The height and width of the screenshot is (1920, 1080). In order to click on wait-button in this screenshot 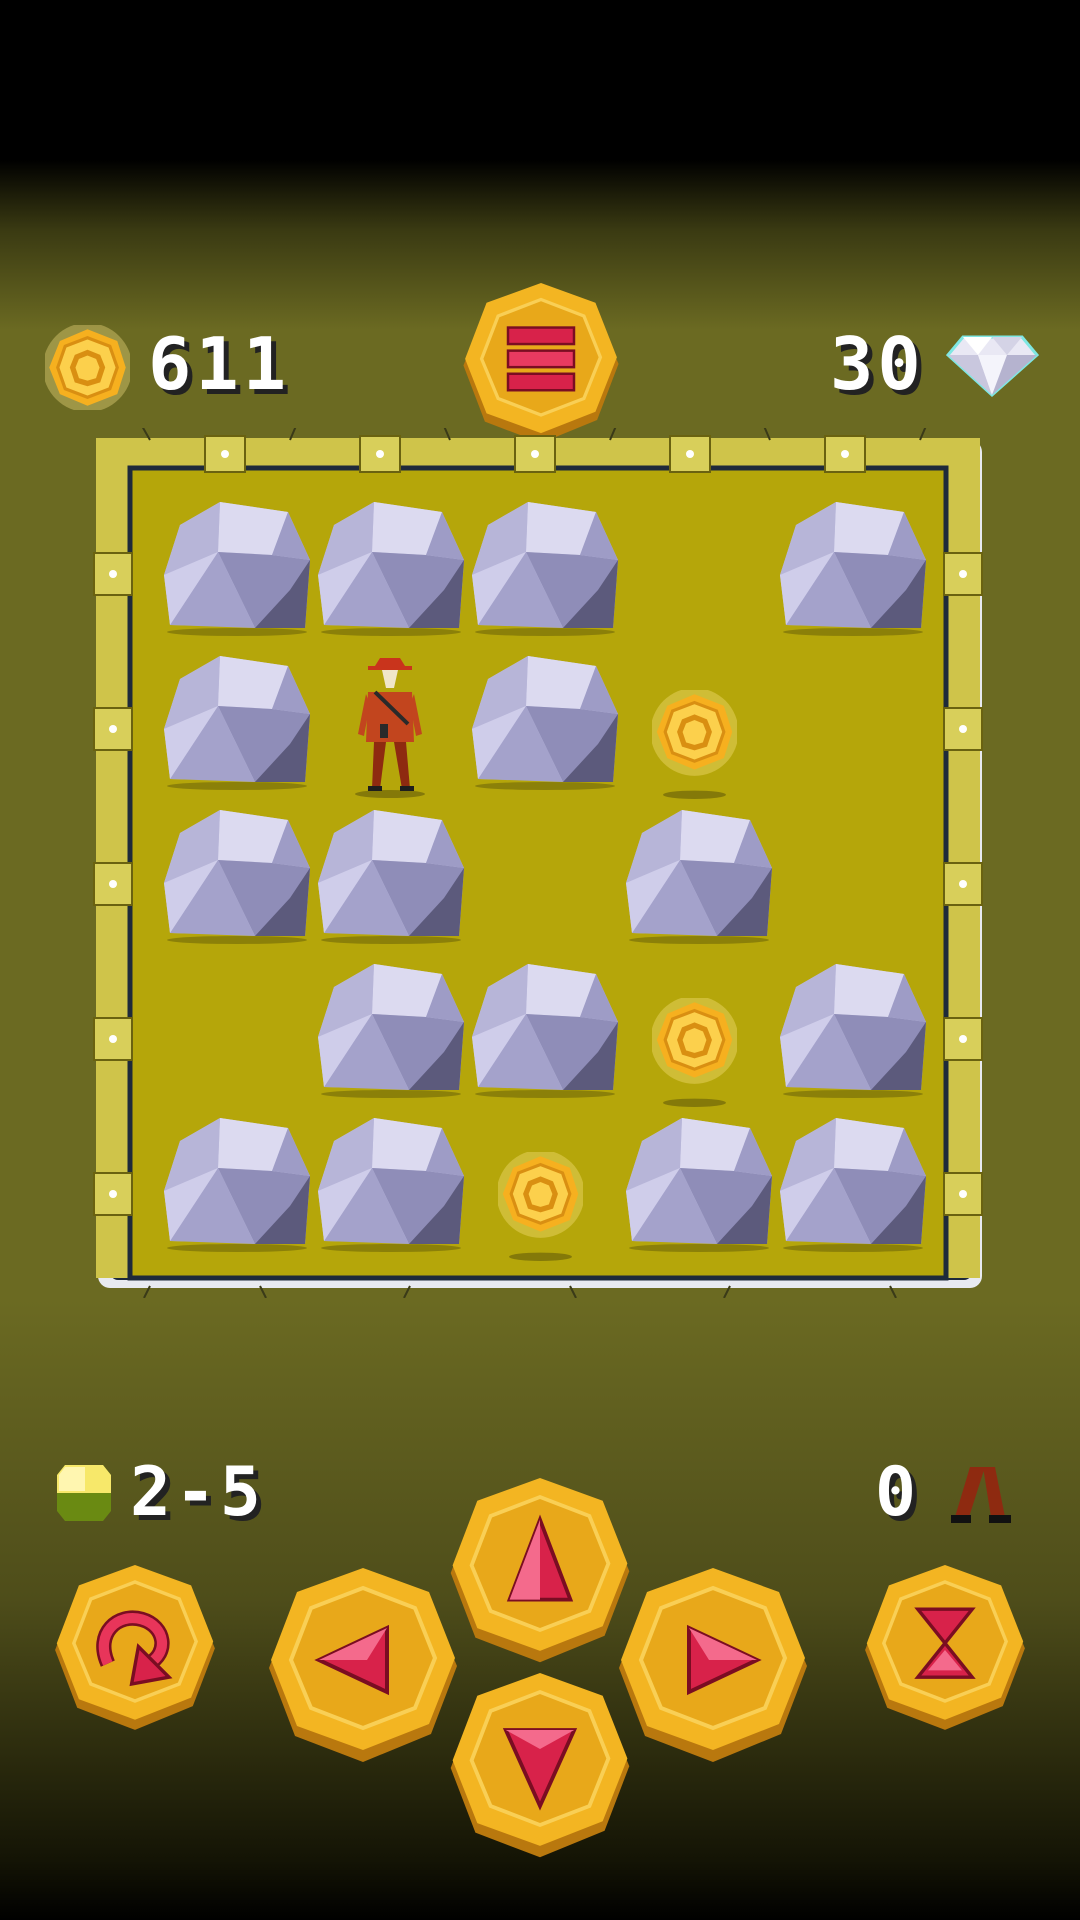, I will do `click(945, 1650)`.